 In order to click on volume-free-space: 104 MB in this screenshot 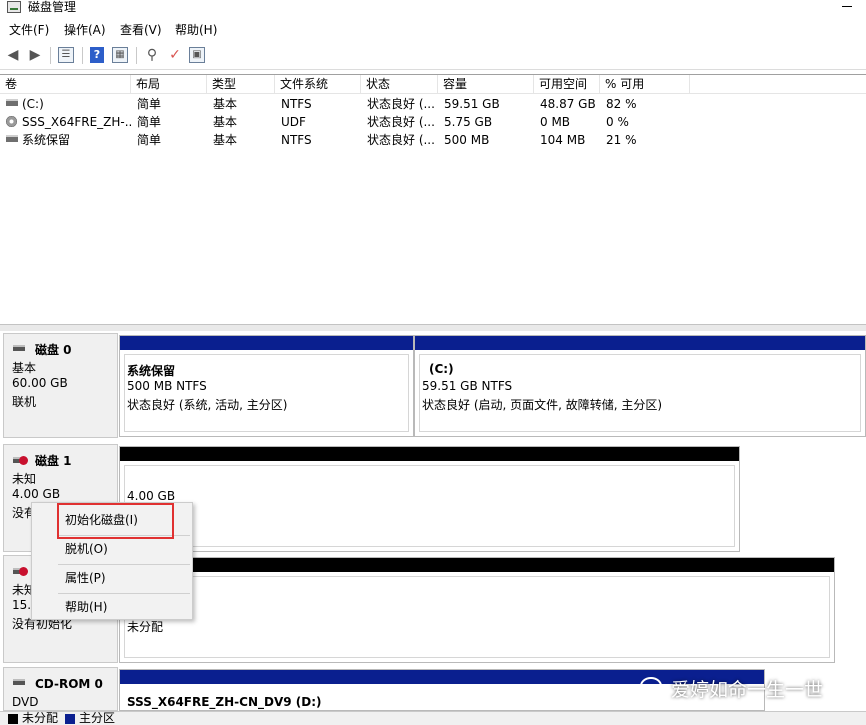, I will do `click(563, 140)`.